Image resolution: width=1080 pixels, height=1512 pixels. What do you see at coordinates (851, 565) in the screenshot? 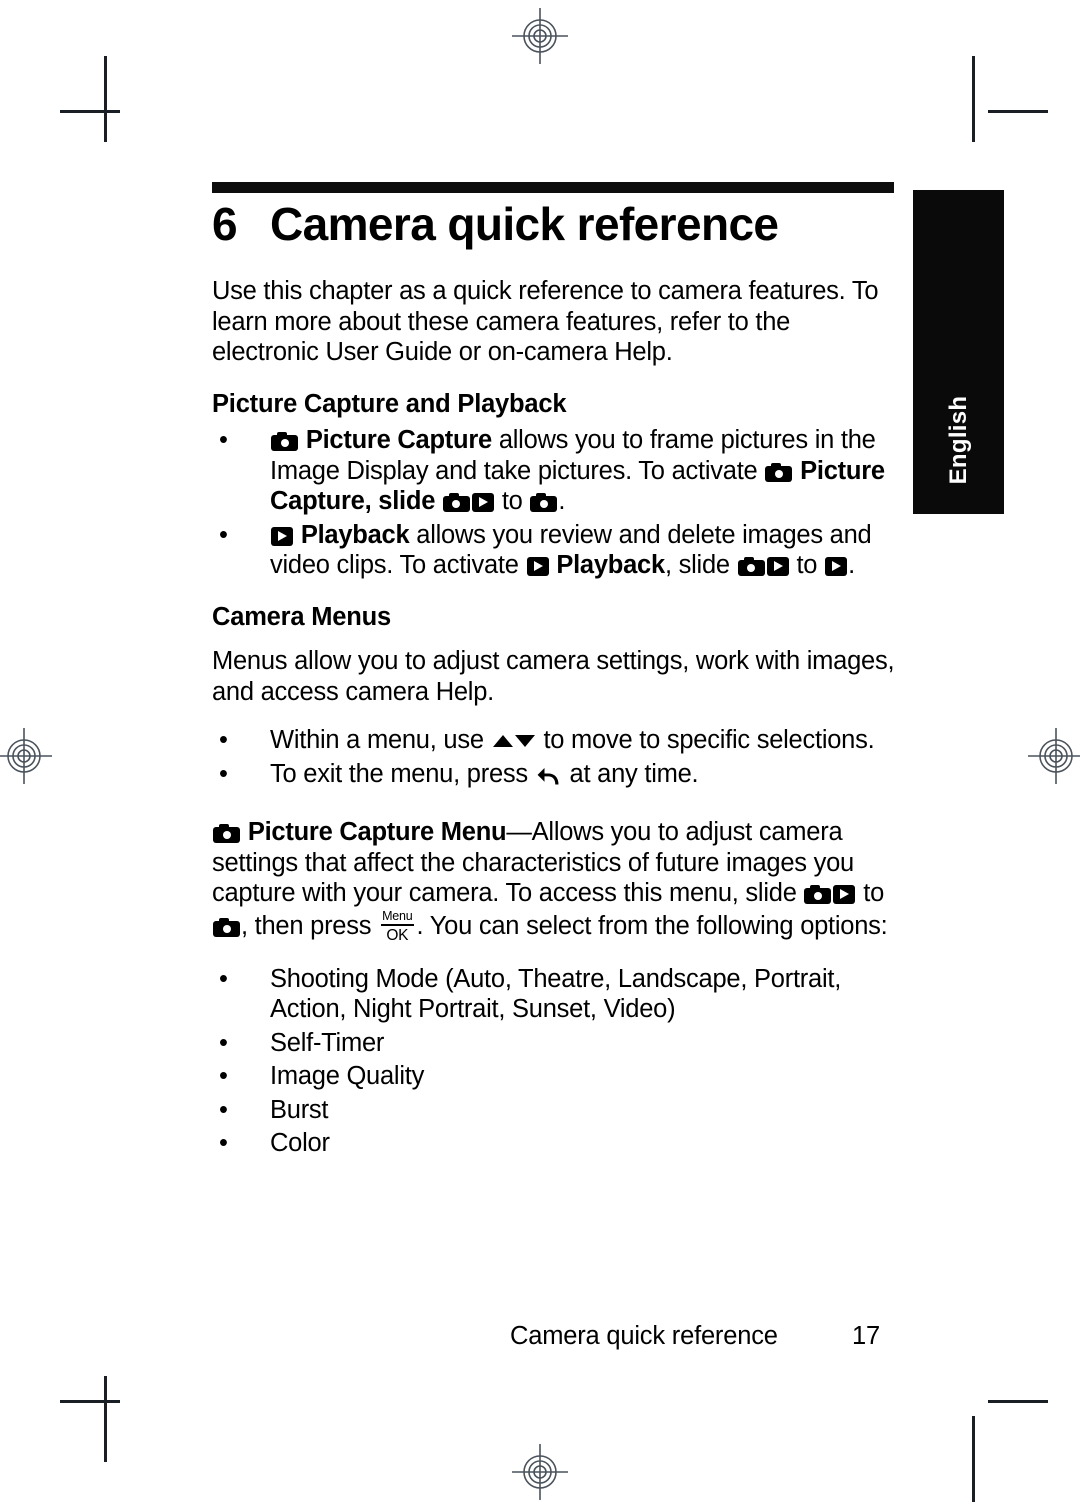
I see `bullet2-text-d: .` at bounding box center [851, 565].